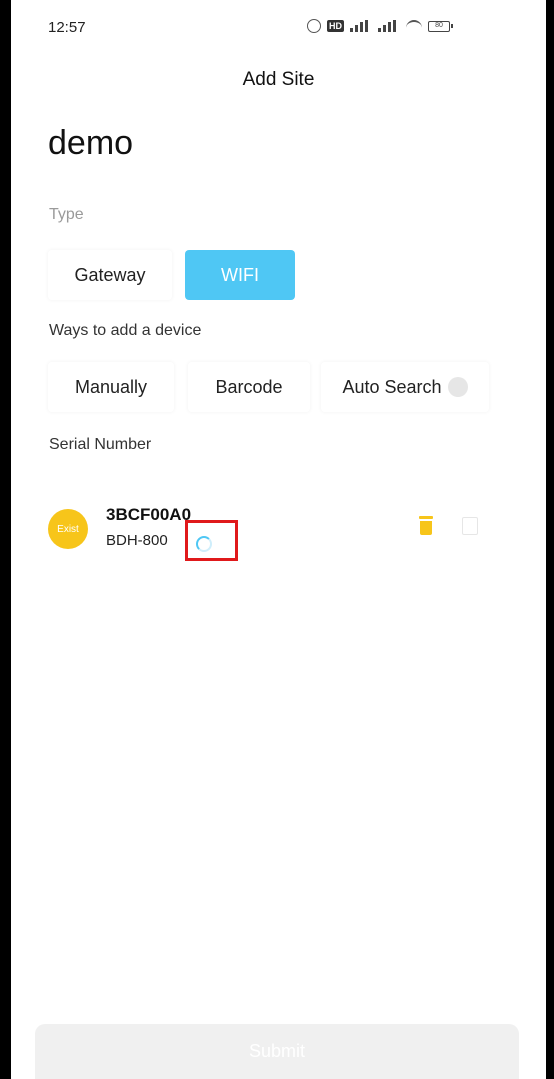 The image size is (554, 1079). I want to click on signal-2-icon, so click(389, 26).